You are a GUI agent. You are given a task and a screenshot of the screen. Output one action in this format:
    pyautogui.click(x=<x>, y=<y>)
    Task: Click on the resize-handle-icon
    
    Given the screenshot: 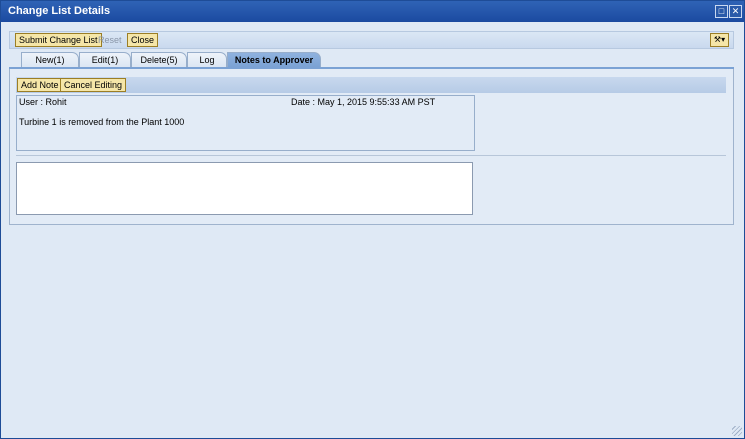 What is the action you would take?
    pyautogui.click(x=737, y=431)
    